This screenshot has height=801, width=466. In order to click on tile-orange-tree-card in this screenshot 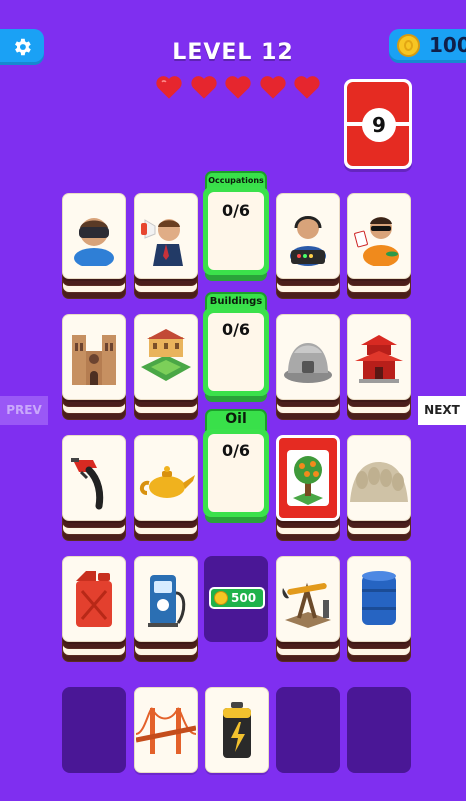, I will do `click(308, 488)`.